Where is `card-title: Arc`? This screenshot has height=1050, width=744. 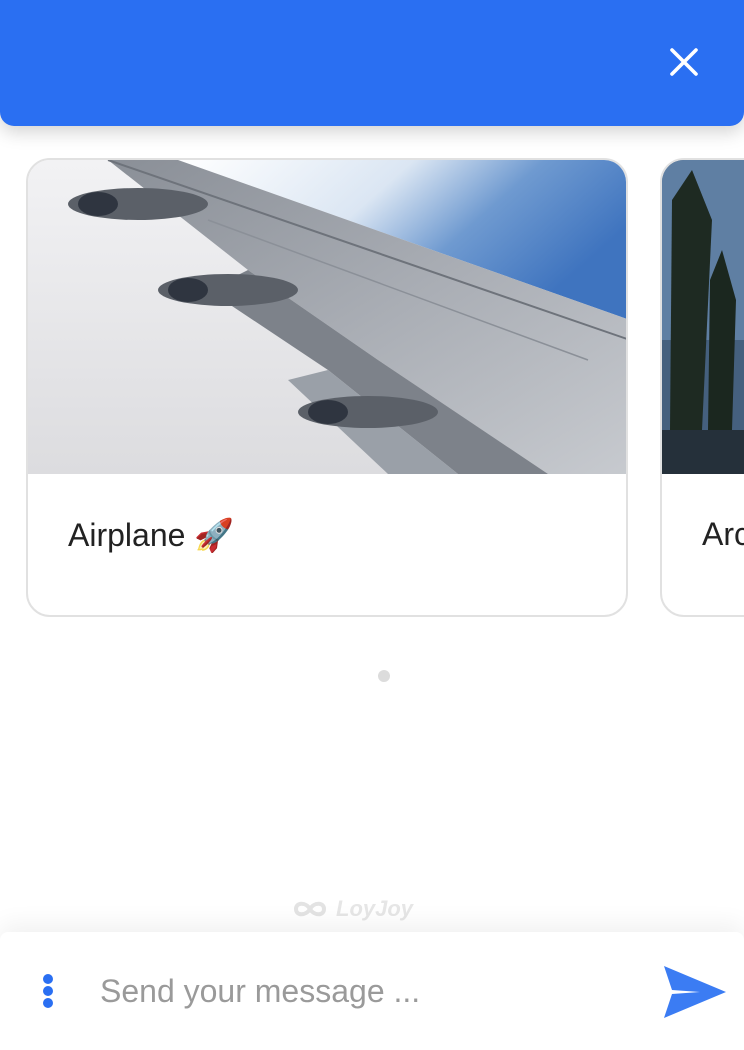
card-title: Arc is located at coordinates (723, 534).